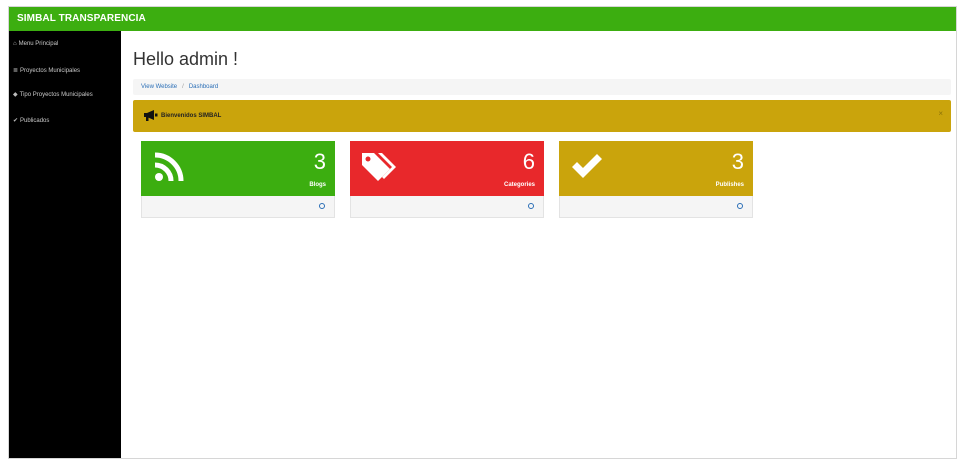 Image resolution: width=957 pixels, height=459 pixels. I want to click on card-header: 3 Blogs, so click(238, 168).